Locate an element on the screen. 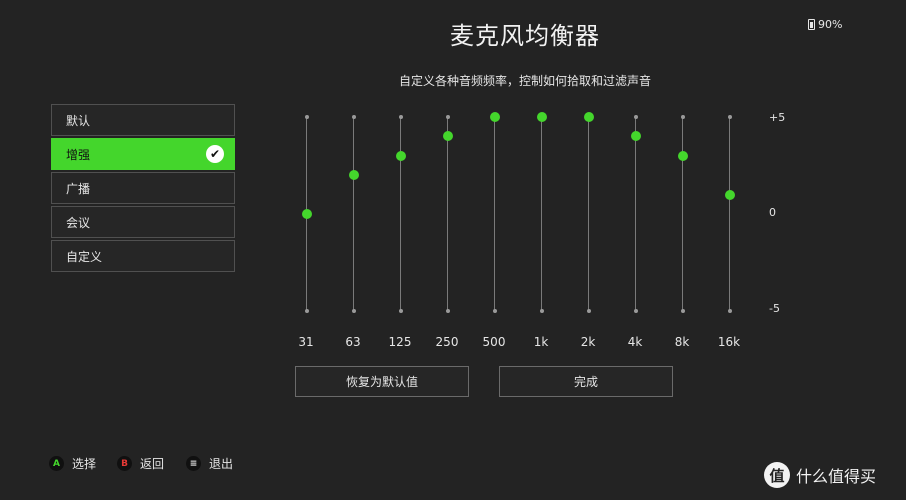 The height and width of the screenshot is (500, 906). footer-back: B 返回 is located at coordinates (140, 463).